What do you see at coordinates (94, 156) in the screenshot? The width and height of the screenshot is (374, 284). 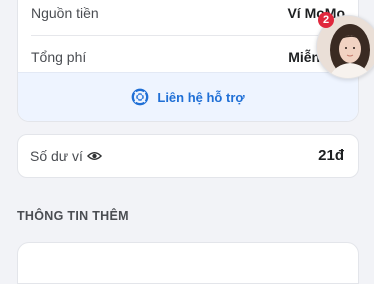 I see `eye-icon` at bounding box center [94, 156].